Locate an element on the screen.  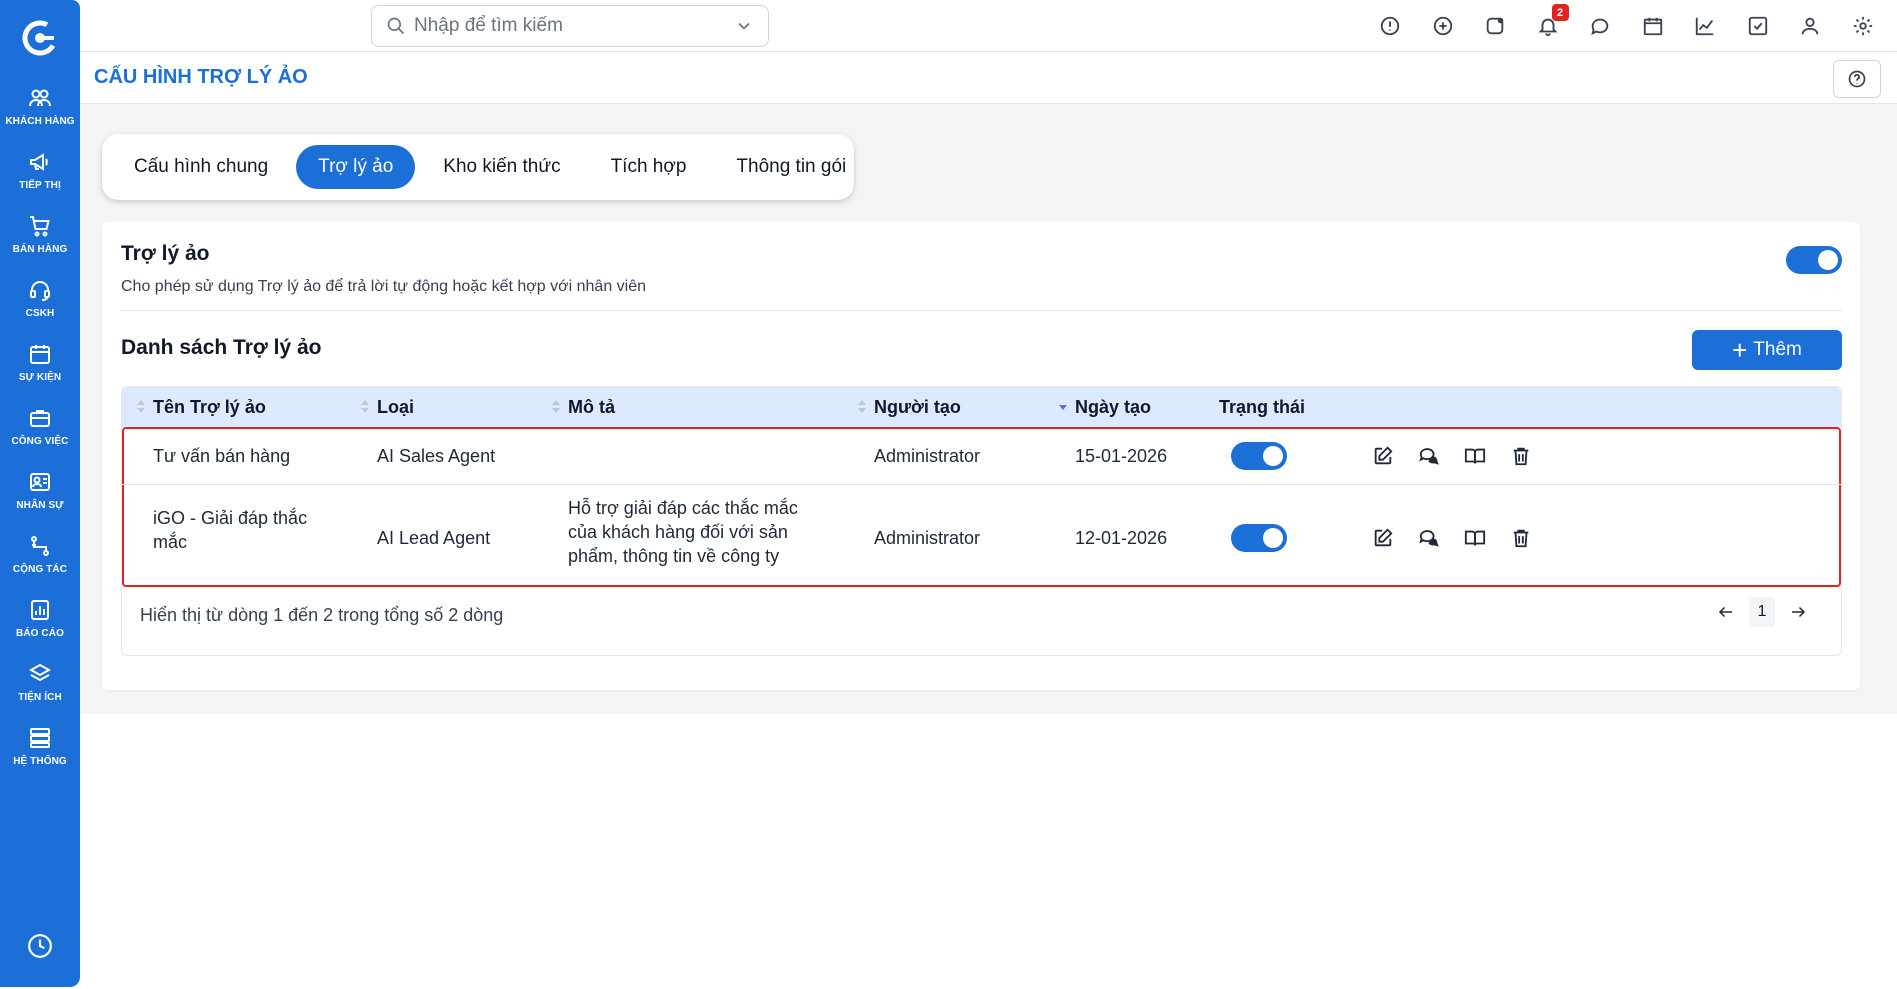
add-assistant-button: + Thêm is located at coordinates (1767, 350).